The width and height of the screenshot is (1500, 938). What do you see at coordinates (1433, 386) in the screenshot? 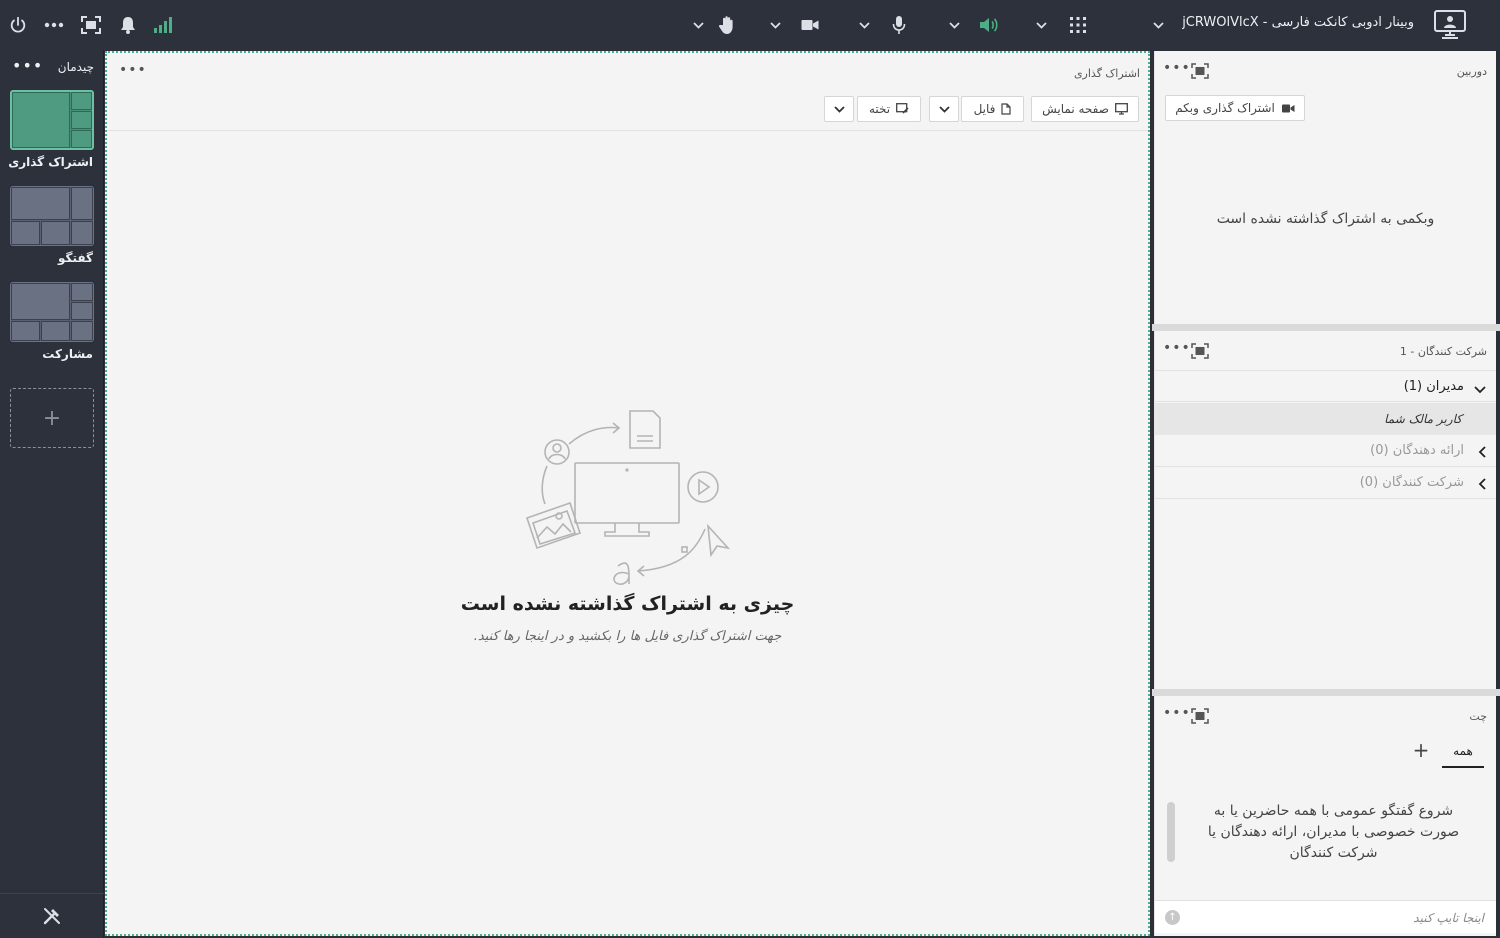
I see `group-hosts-label: مدیران (1)` at bounding box center [1433, 386].